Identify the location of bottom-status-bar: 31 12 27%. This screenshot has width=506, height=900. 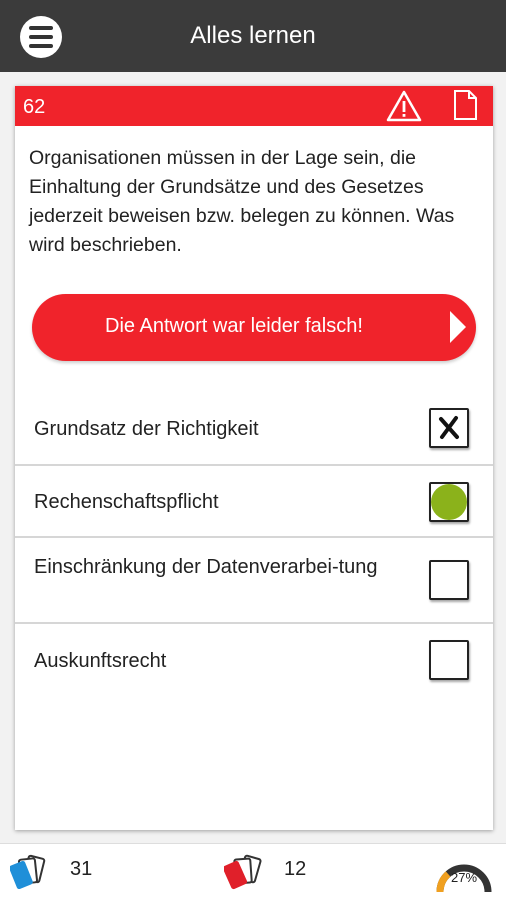
(253, 871).